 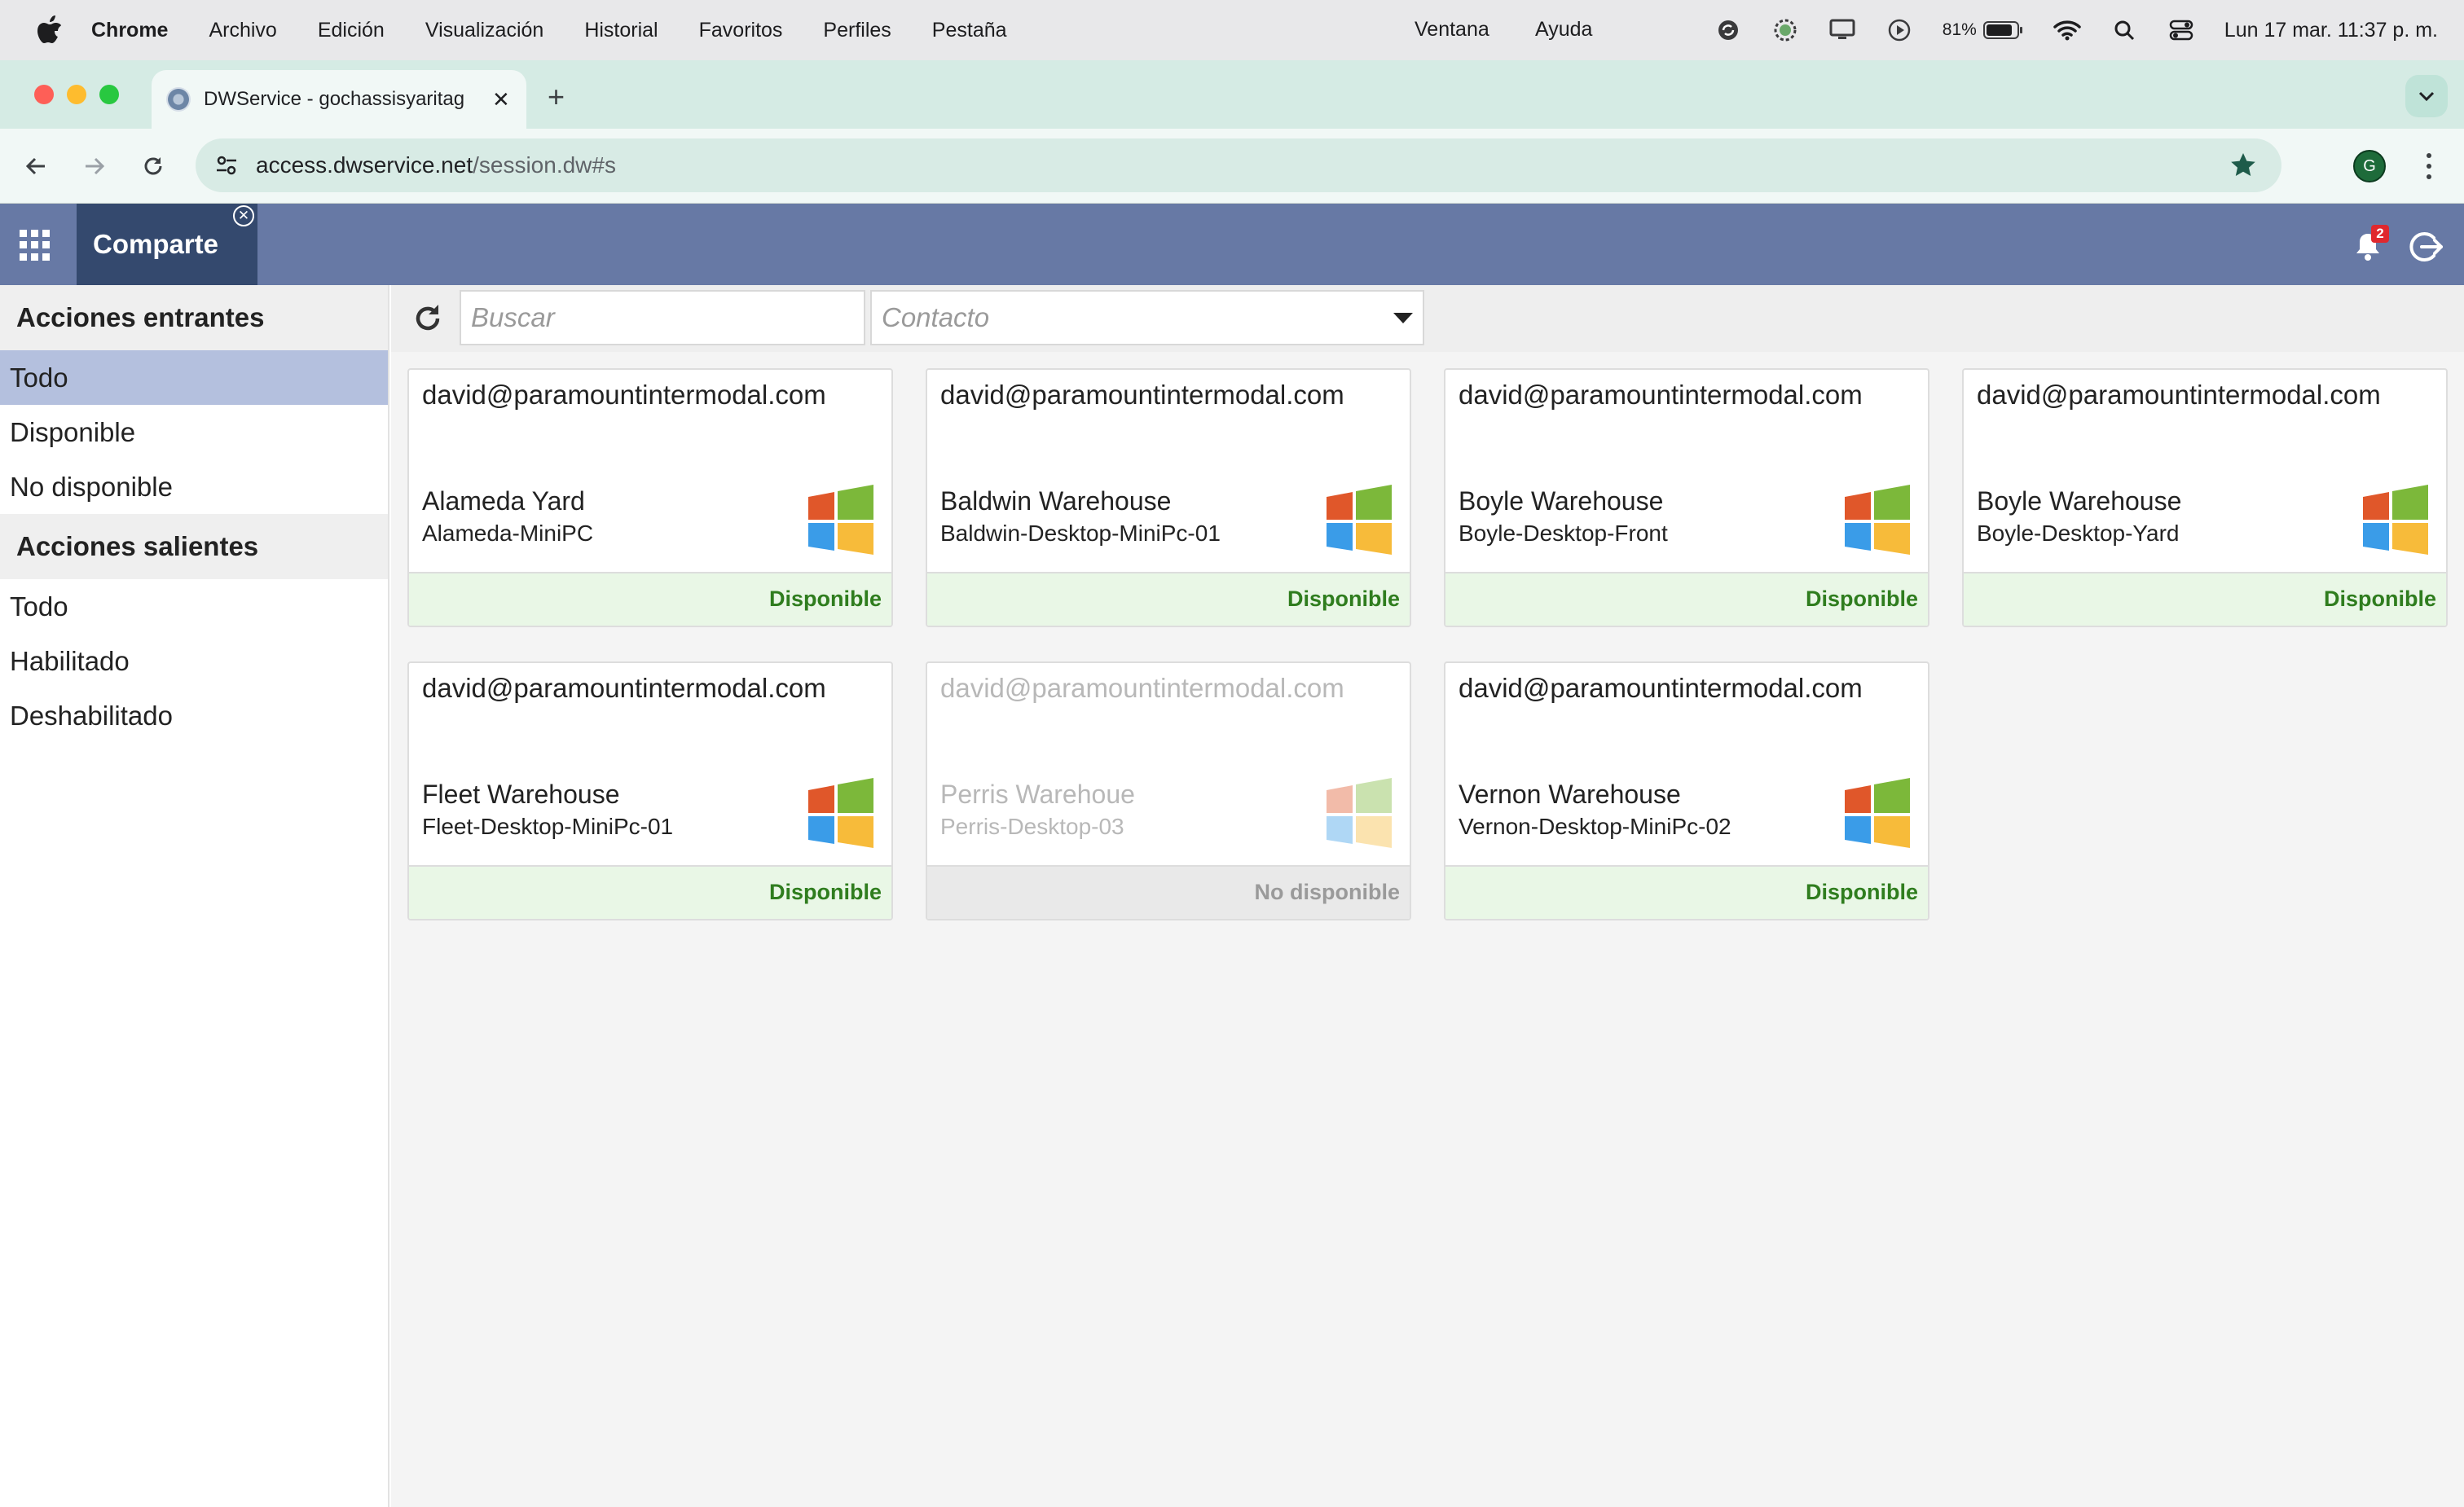 I want to click on menu-archivo: Archivo, so click(x=242, y=30).